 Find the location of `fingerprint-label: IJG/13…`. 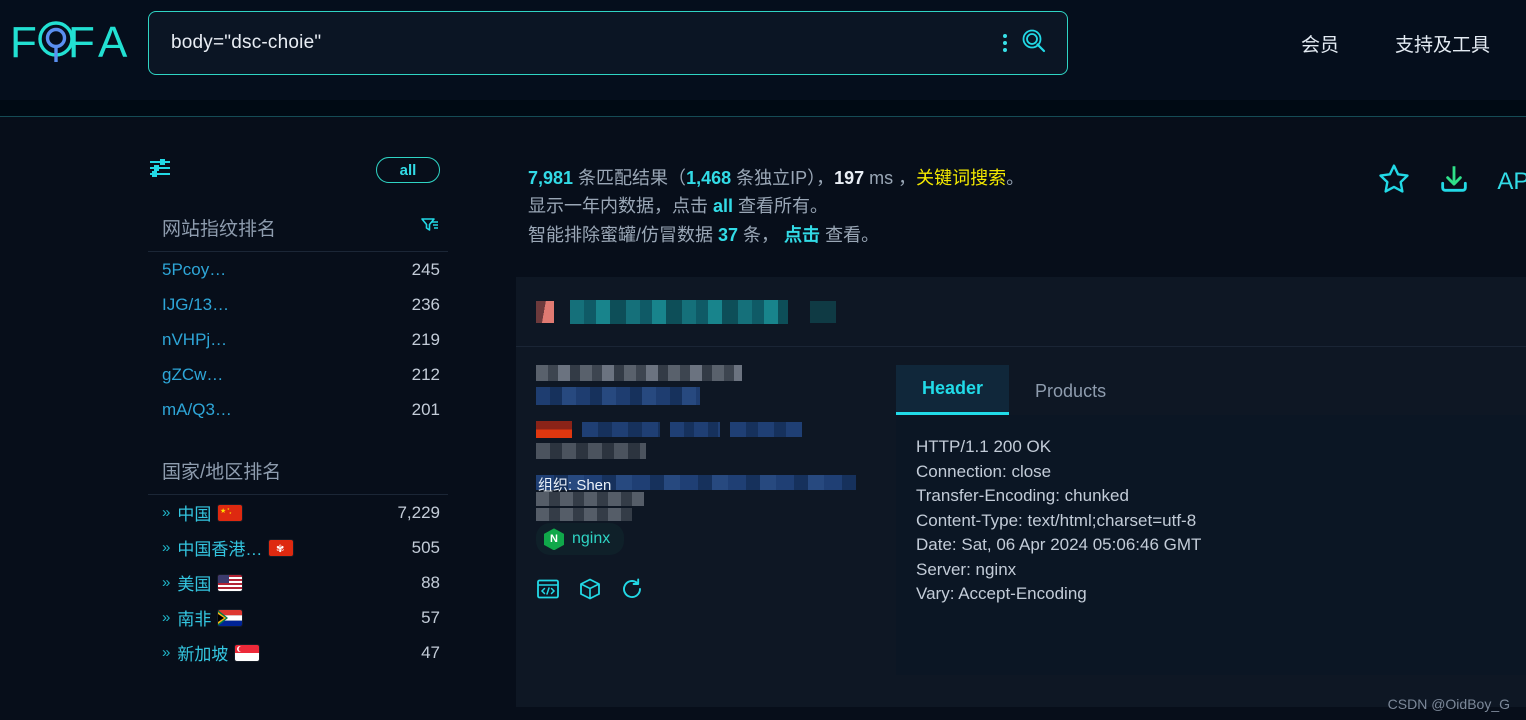

fingerprint-label: IJG/13… is located at coordinates (196, 304).